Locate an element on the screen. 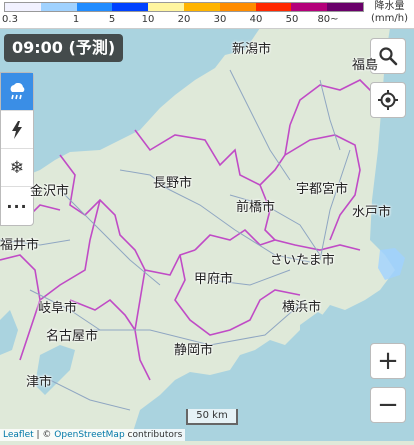 This screenshot has height=445, width=414. legend-tick-label: 80~ is located at coordinates (328, 19).